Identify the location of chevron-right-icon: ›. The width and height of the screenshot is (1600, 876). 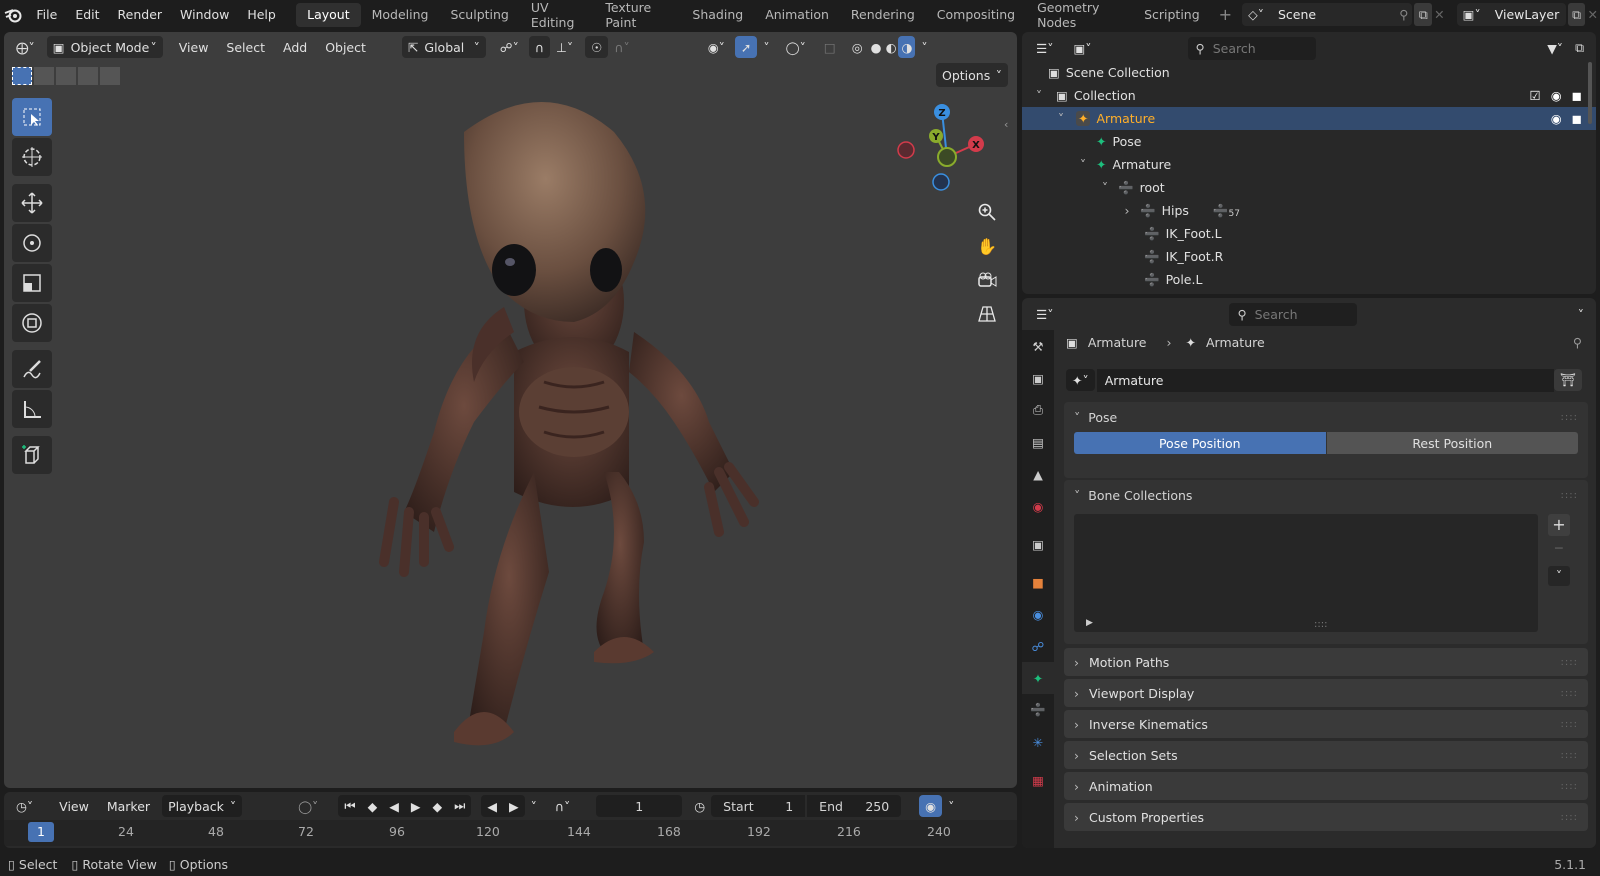
(1127, 210).